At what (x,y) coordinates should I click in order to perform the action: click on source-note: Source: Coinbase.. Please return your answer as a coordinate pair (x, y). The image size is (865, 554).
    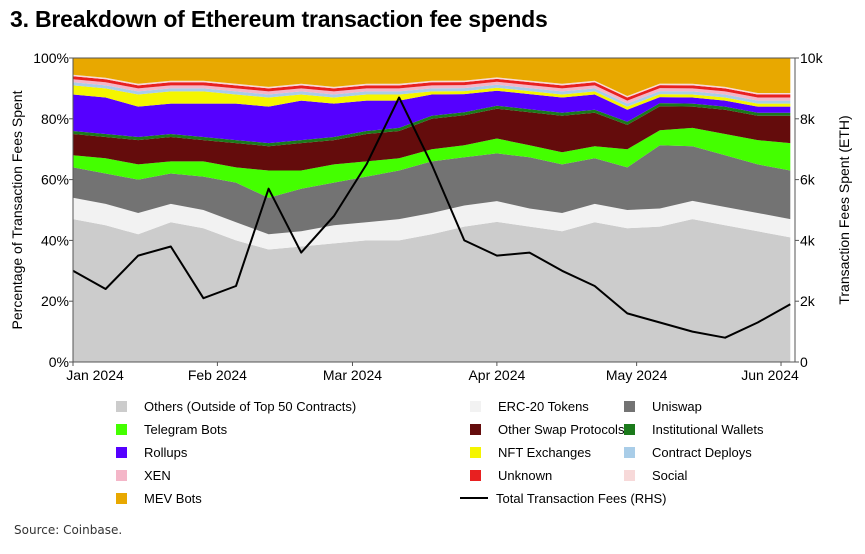
    Looking at the image, I should click on (68, 530).